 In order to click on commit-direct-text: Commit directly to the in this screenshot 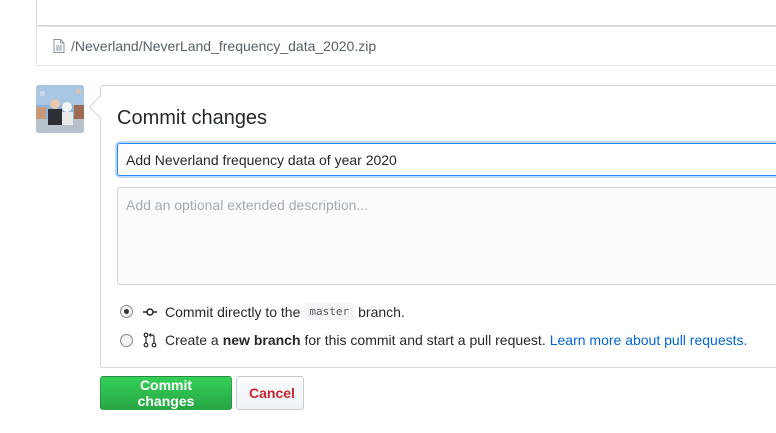, I will do `click(233, 311)`.